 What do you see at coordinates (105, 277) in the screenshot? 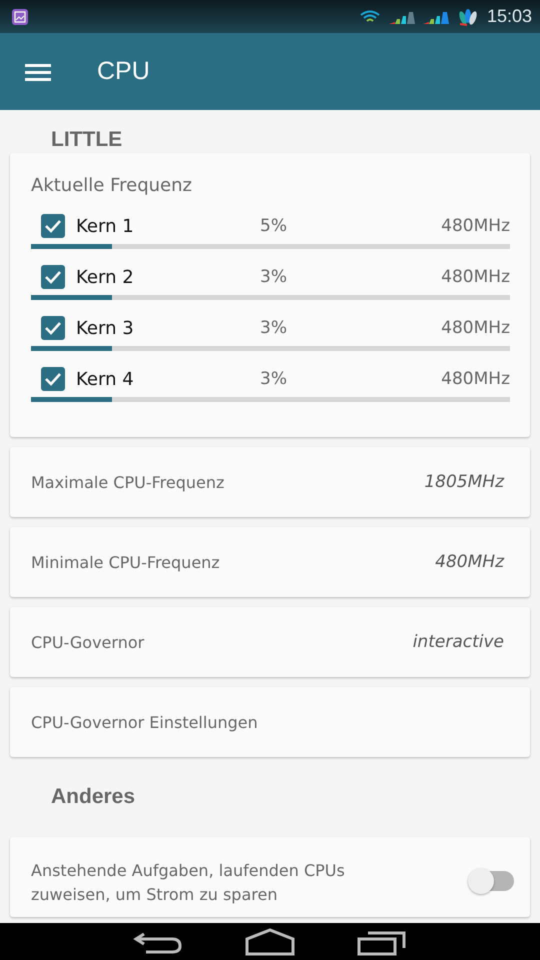
I see `core-name: Kern 2` at bounding box center [105, 277].